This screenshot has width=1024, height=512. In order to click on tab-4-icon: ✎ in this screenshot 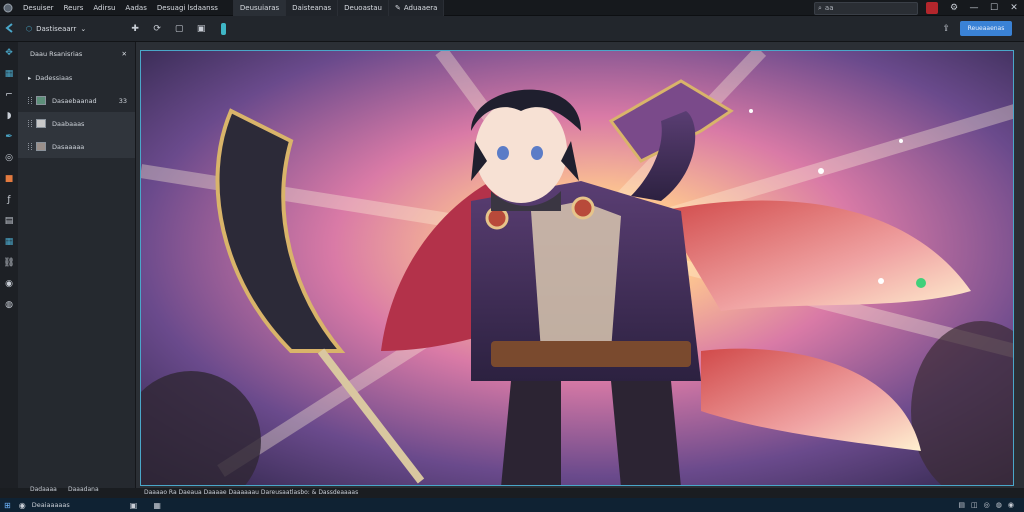, I will do `click(398, 7)`.